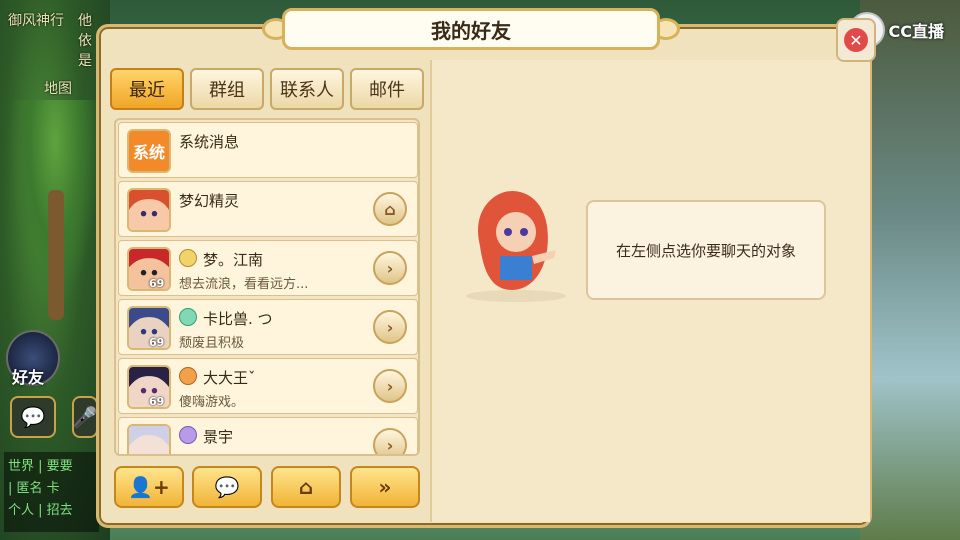 Image resolution: width=960 pixels, height=540 pixels. What do you see at coordinates (28, 377) in the screenshot?
I see `friends-hud-label: 好友` at bounding box center [28, 377].